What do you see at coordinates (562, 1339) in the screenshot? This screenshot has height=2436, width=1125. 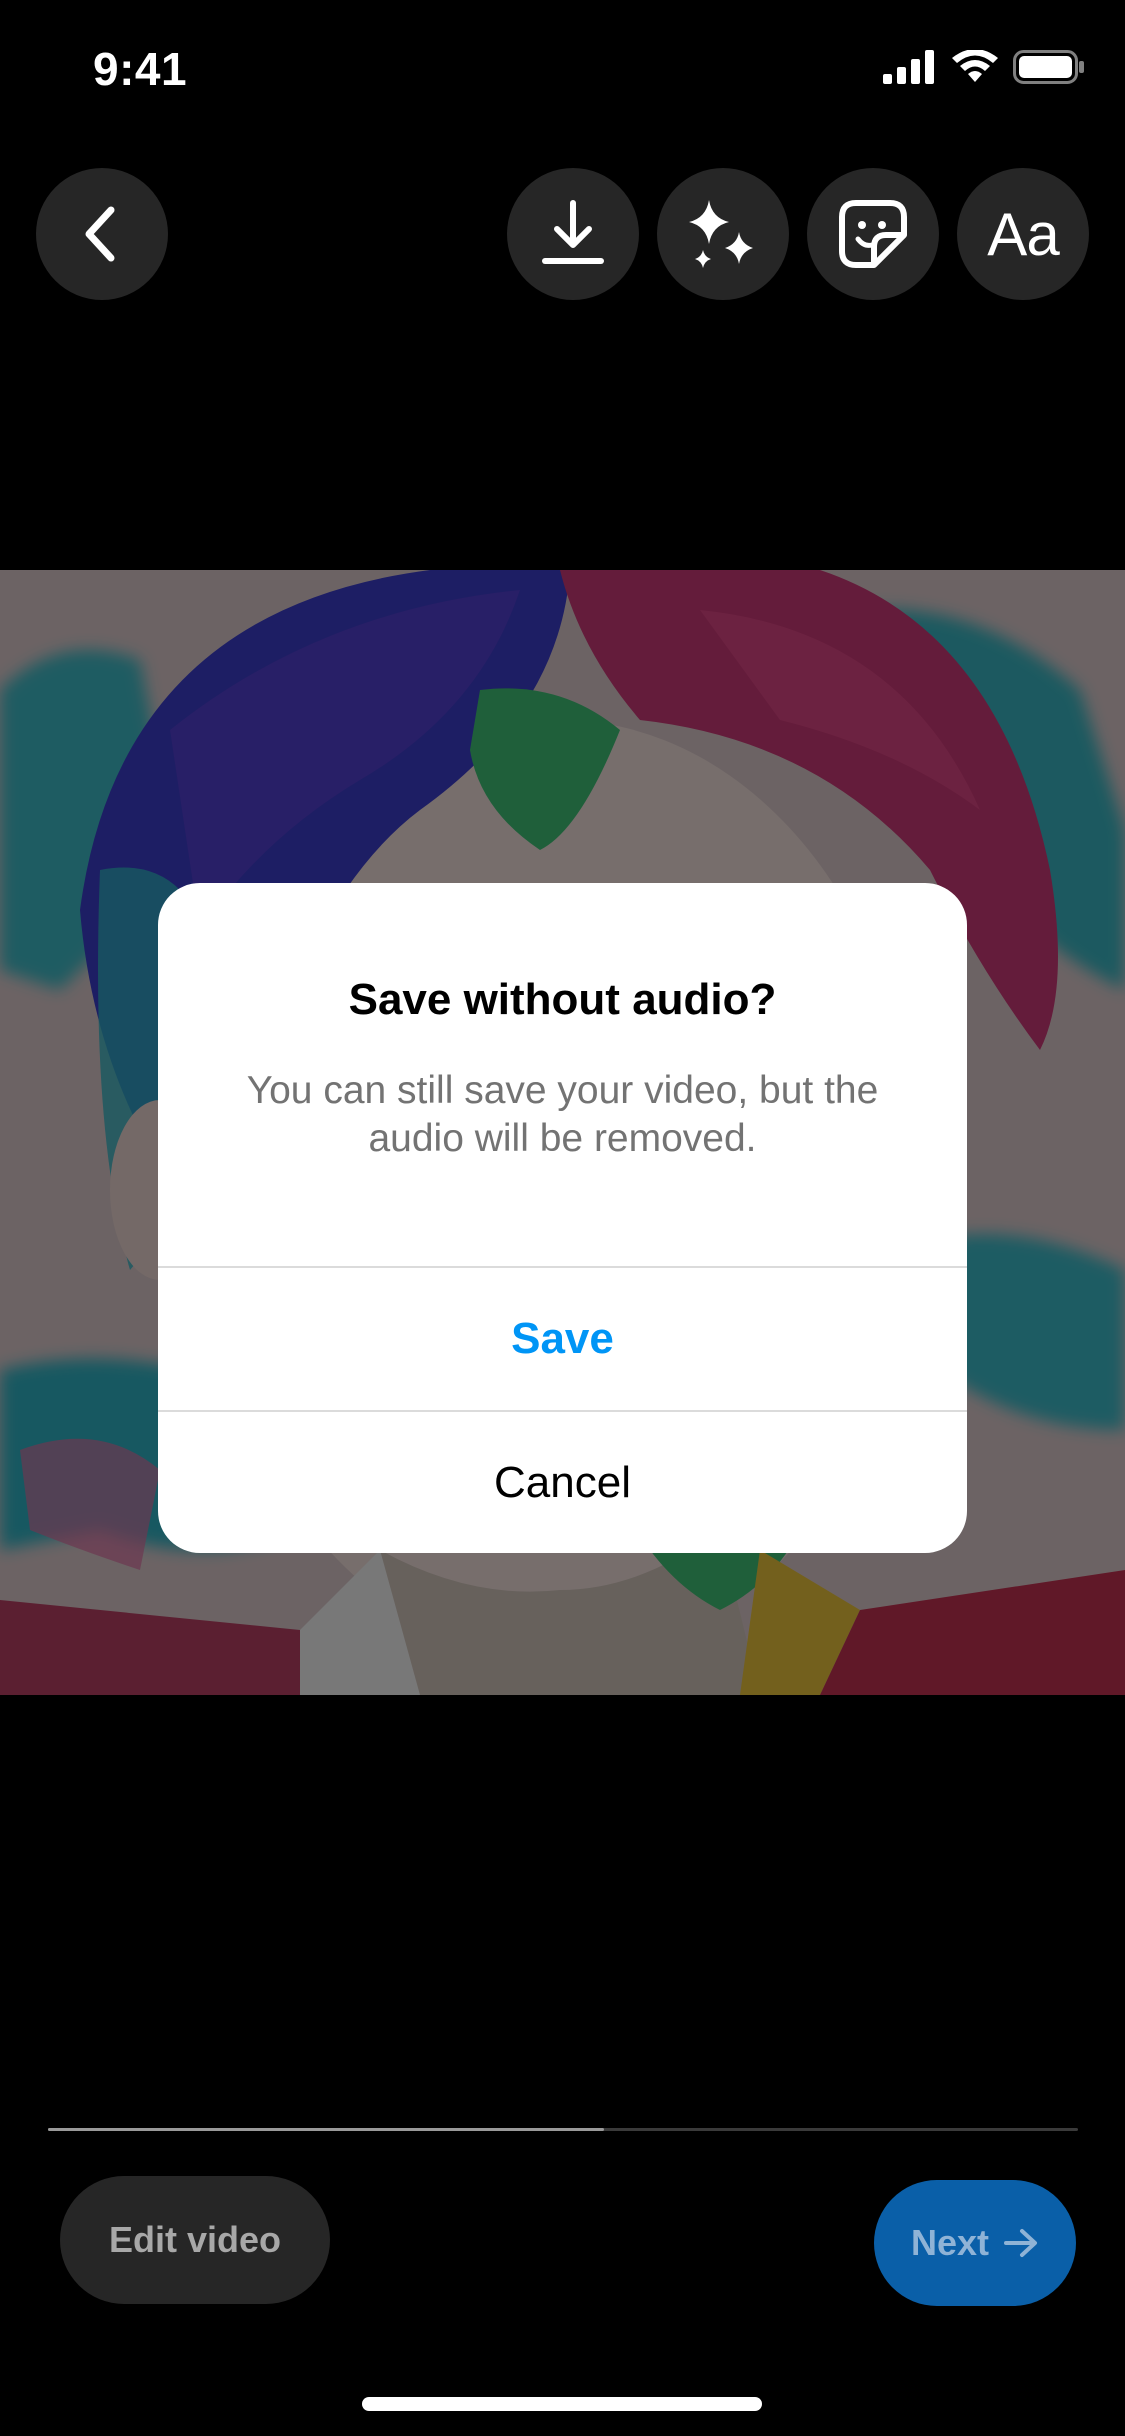 I see `save-button: Save` at bounding box center [562, 1339].